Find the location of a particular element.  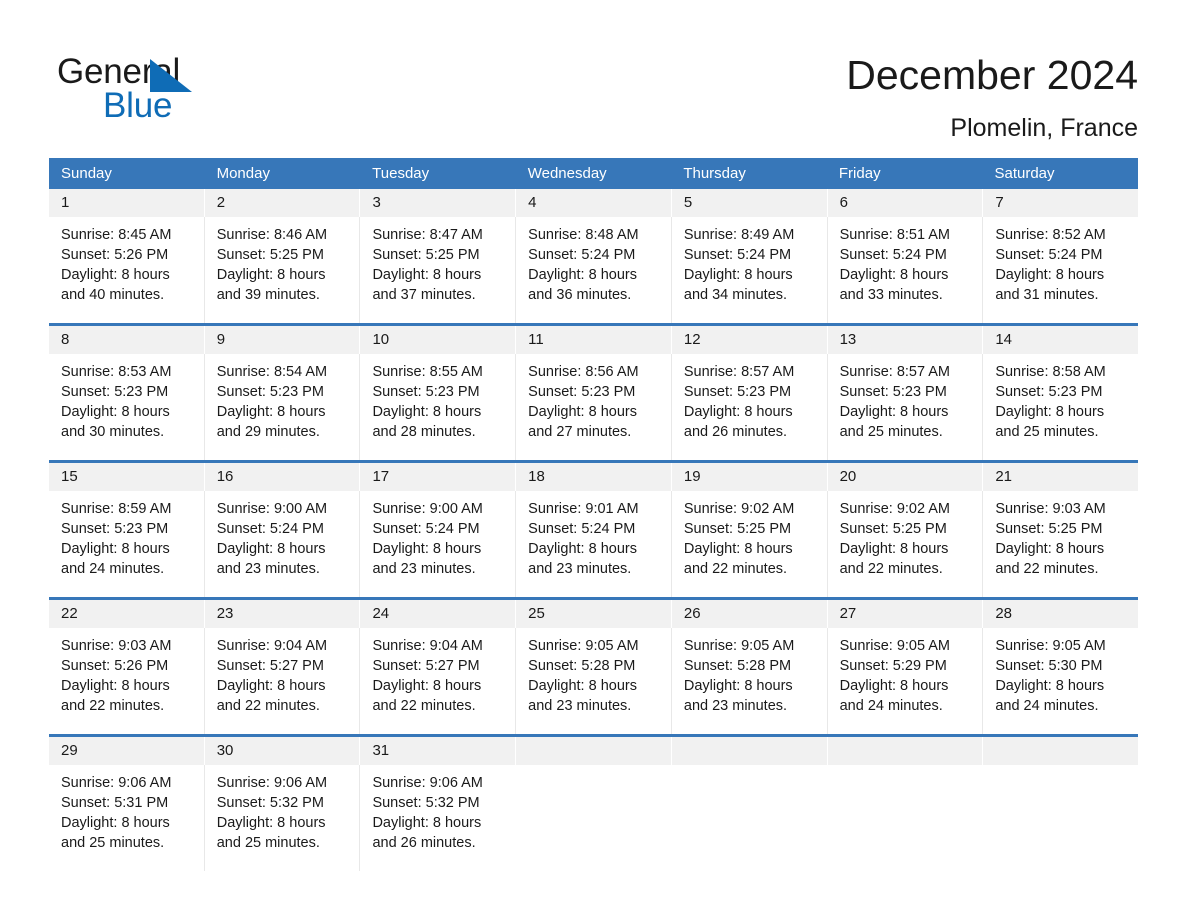

day-number: 27 is located at coordinates (906, 614).